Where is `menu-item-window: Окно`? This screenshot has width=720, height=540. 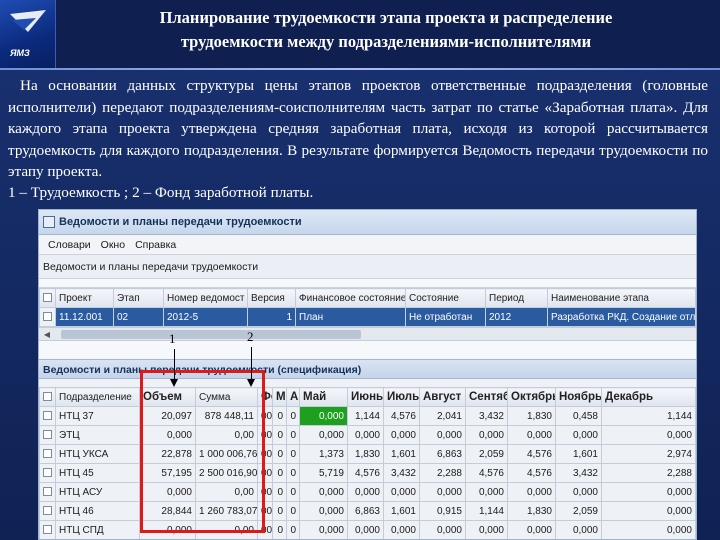
menu-item-window: Окно is located at coordinates (113, 244).